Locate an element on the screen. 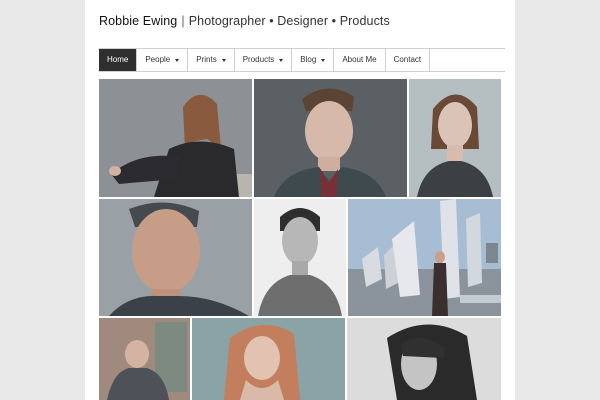  nav-item-contact: Contact is located at coordinates (408, 60).